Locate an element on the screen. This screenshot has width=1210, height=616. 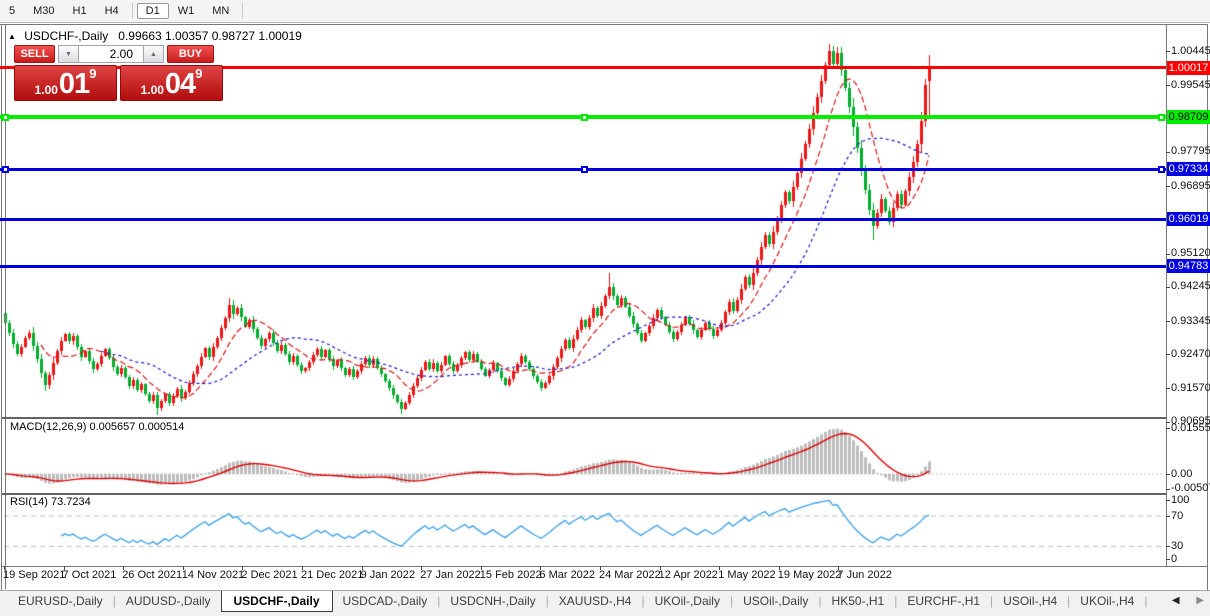
time-axis-label: 24 Mar 2022 is located at coordinates (630, 575).